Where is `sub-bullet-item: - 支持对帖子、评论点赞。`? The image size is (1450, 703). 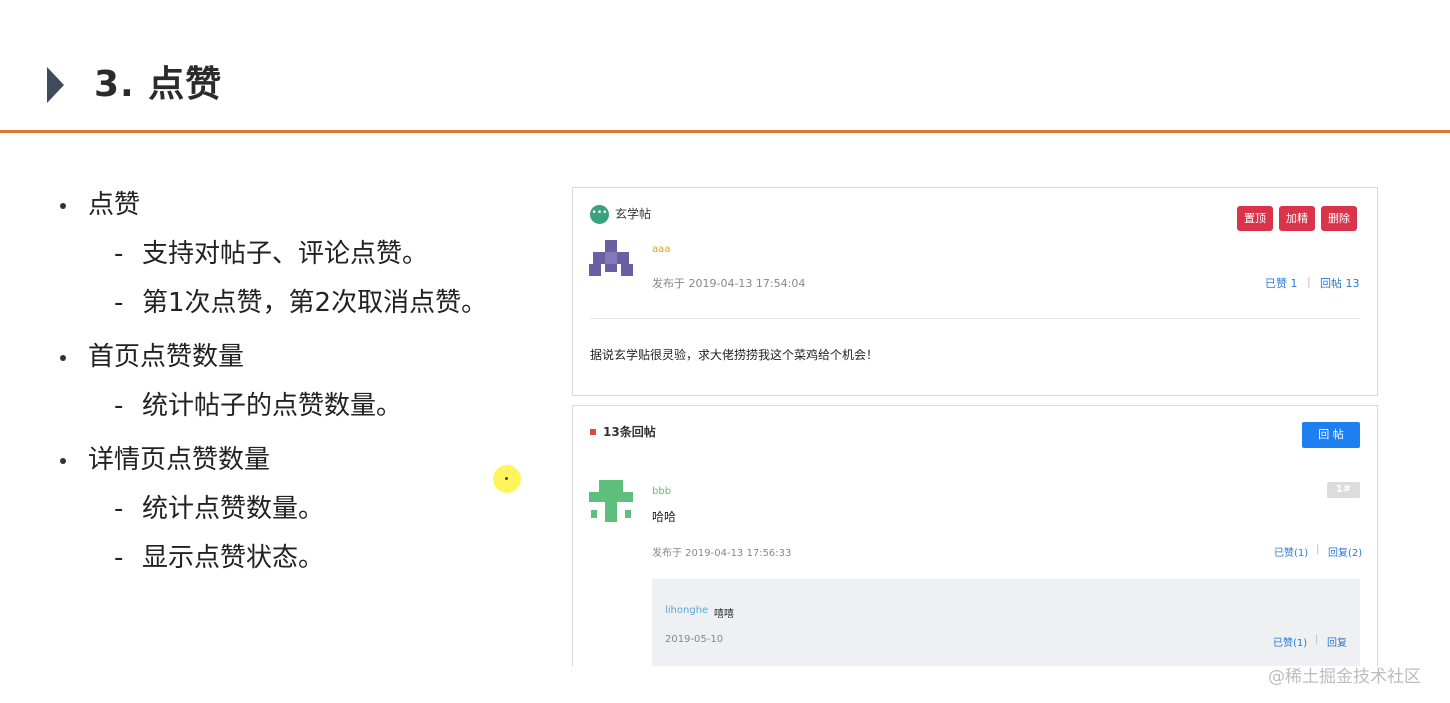
sub-bullet-item: - 支持对帖子、评论点赞。 is located at coordinates (300, 254).